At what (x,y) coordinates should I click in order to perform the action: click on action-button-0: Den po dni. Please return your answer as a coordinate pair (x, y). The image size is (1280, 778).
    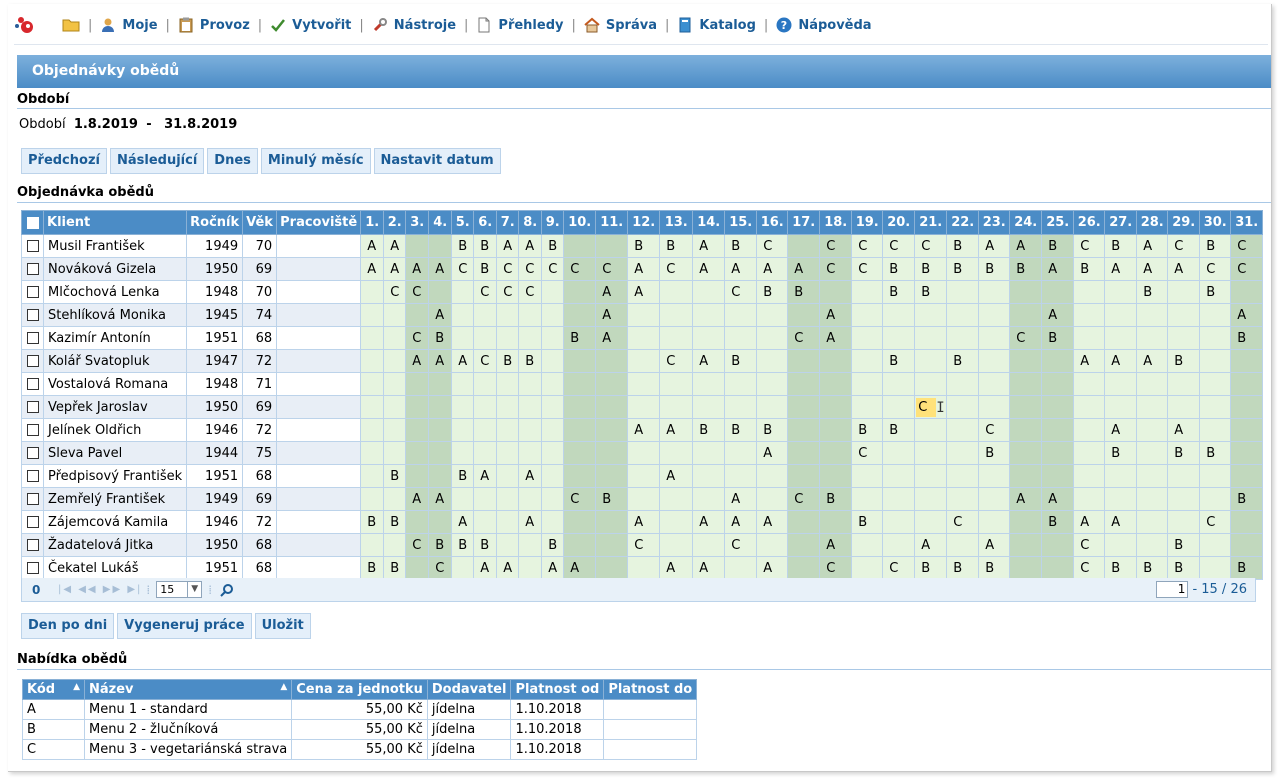
    Looking at the image, I should click on (68, 626).